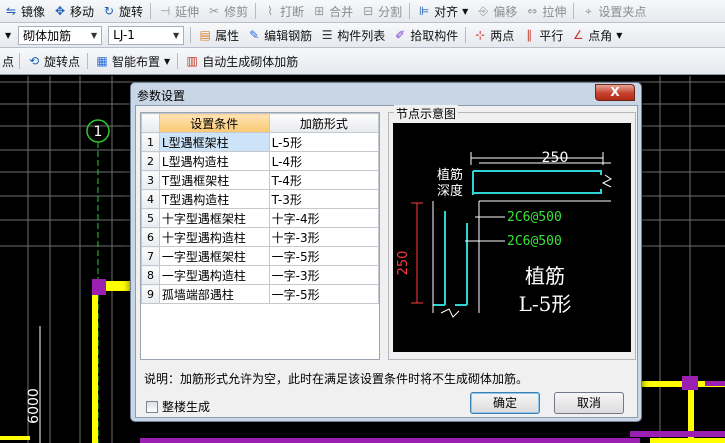 Image resolution: width=725 pixels, height=443 pixels. Describe the element at coordinates (323, 275) in the screenshot. I see `form-cell: 一字-3形` at that location.